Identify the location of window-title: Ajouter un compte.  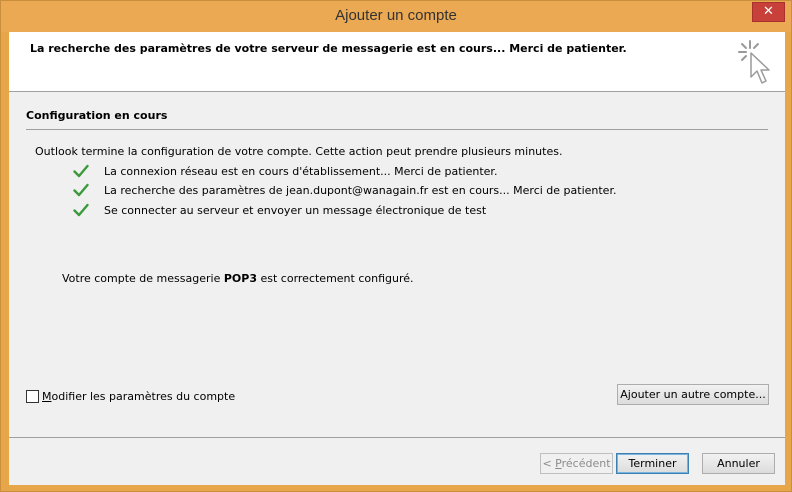
(396, 15).